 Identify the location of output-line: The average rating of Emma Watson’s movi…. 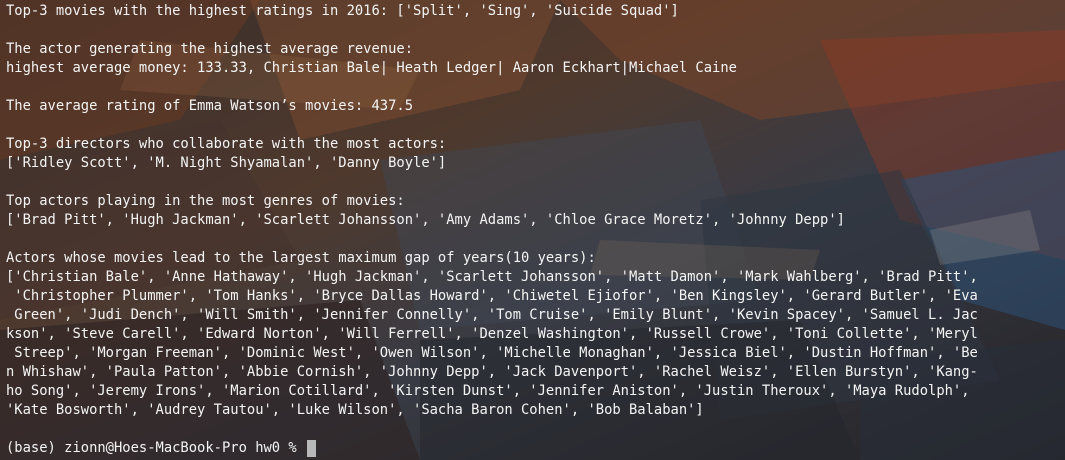
(210, 106).